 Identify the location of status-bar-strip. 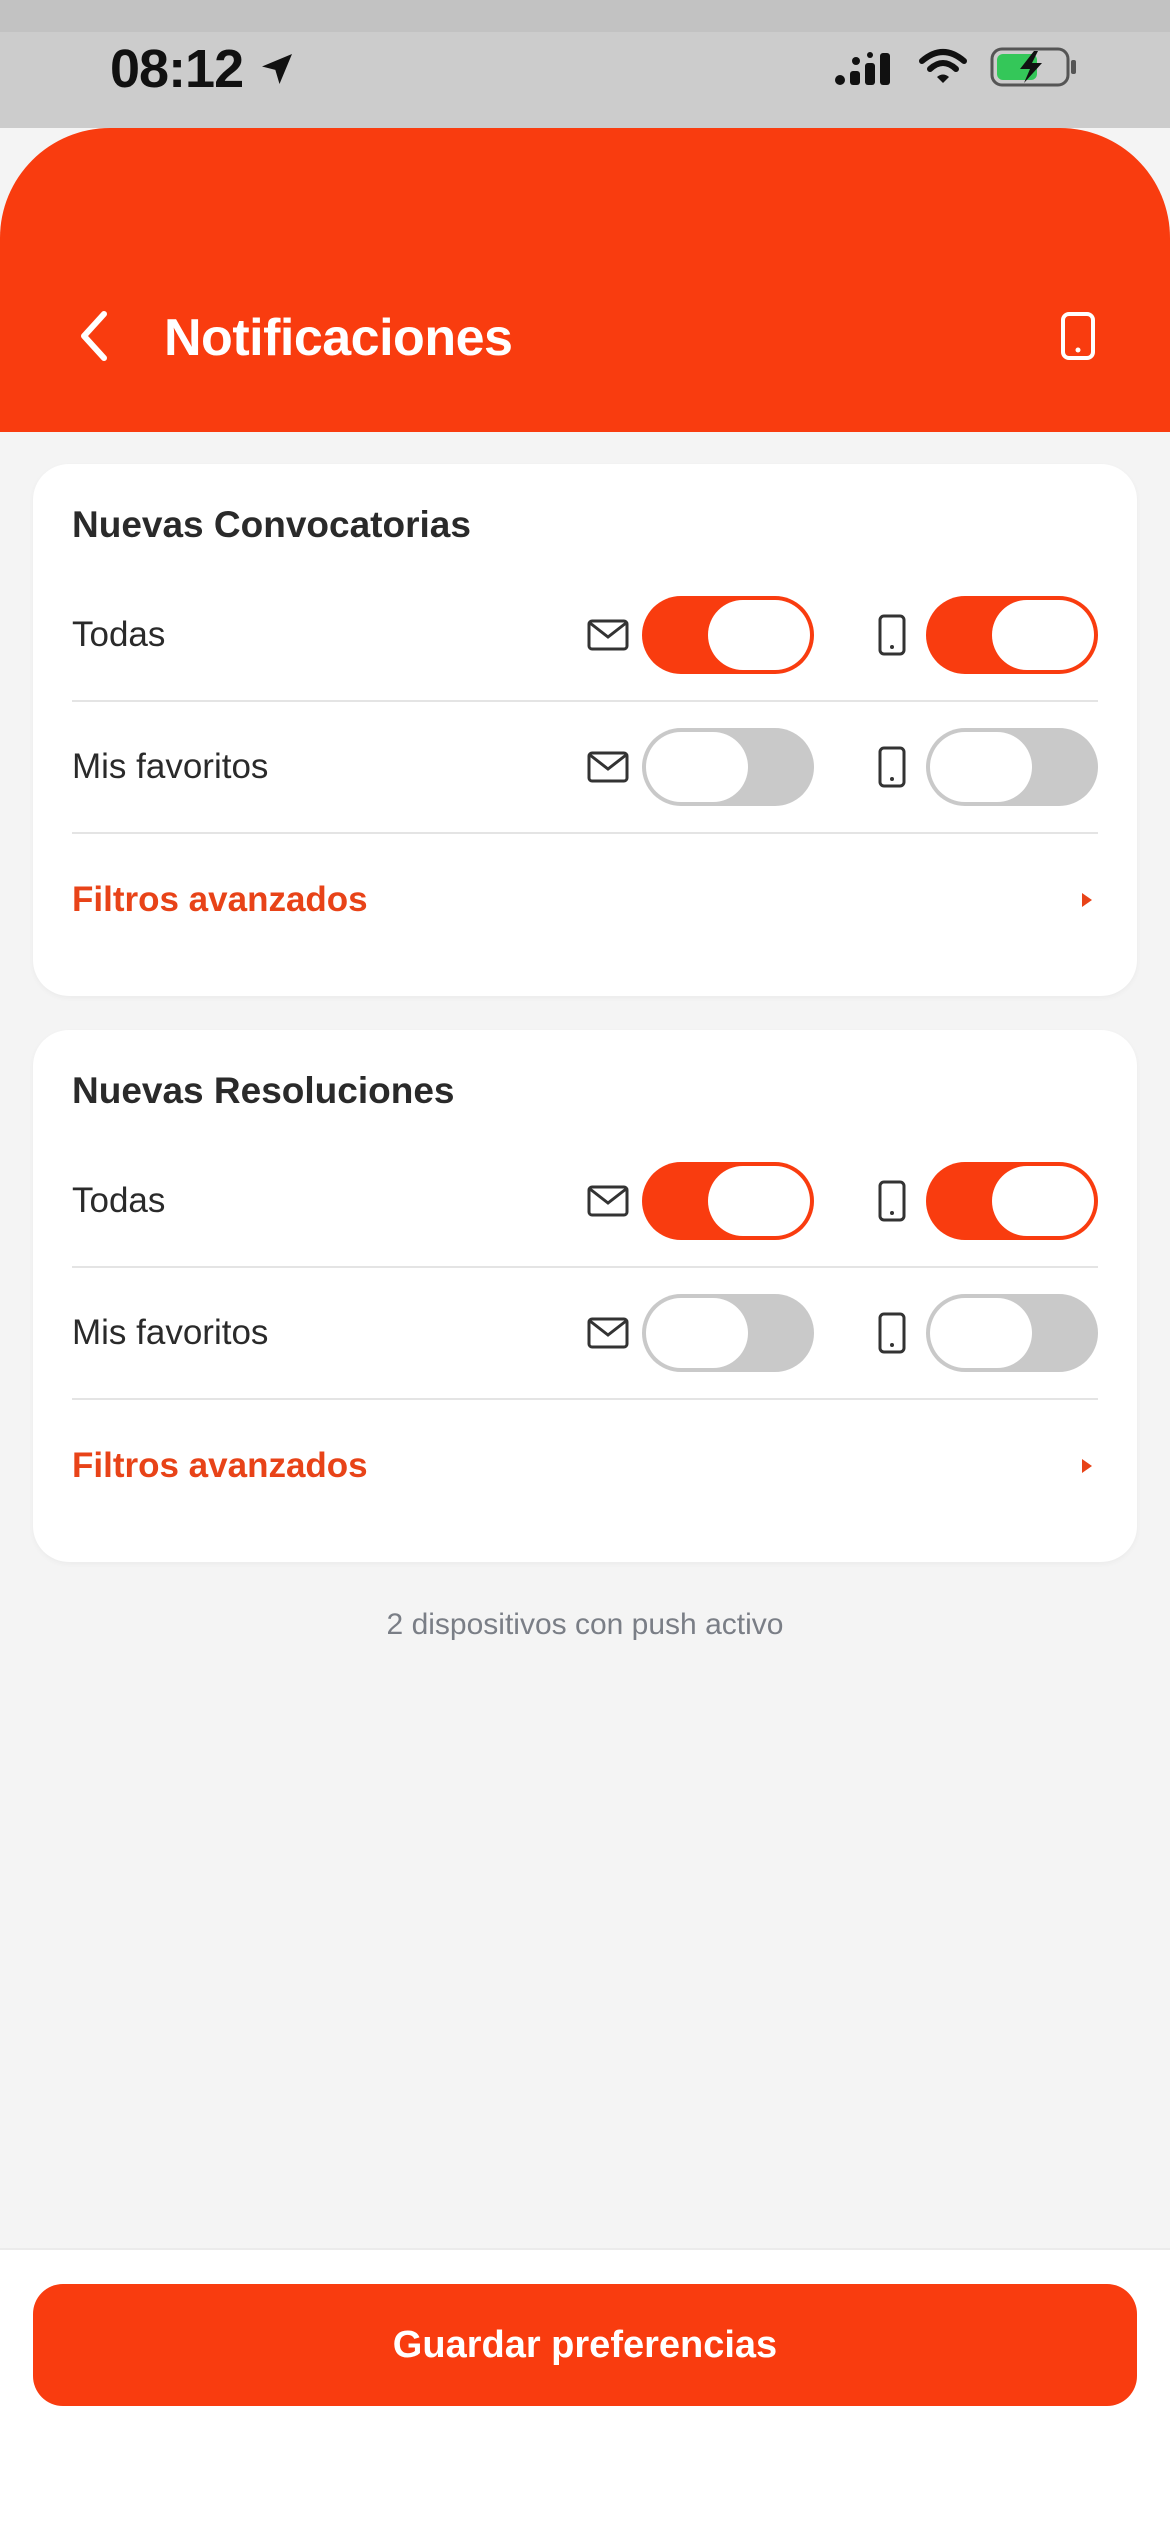
(585, 16).